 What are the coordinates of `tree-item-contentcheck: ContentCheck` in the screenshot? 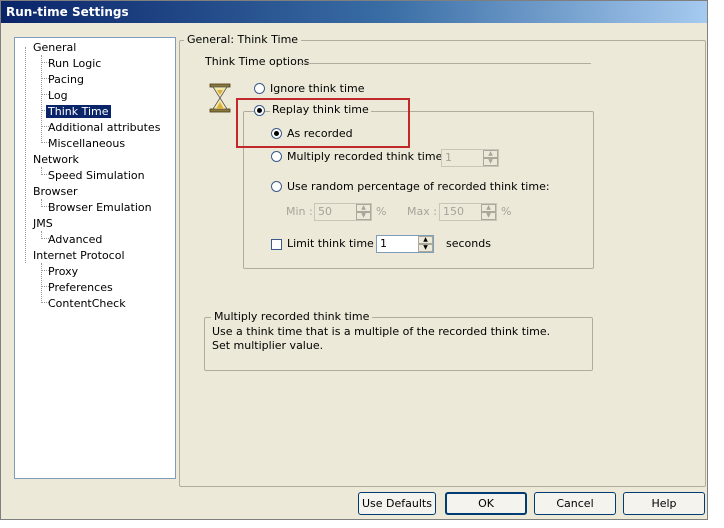 It's located at (87, 303).